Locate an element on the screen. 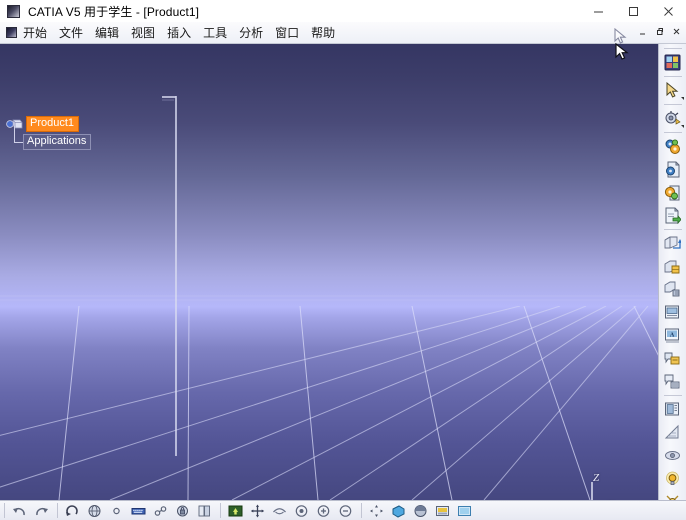 The image size is (686, 520). bottom-toolbar is located at coordinates (343, 510).